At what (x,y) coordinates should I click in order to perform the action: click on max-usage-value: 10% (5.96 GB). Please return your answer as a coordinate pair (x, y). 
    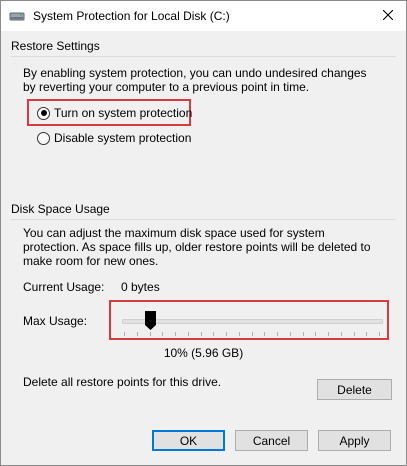
    Looking at the image, I should click on (203, 353).